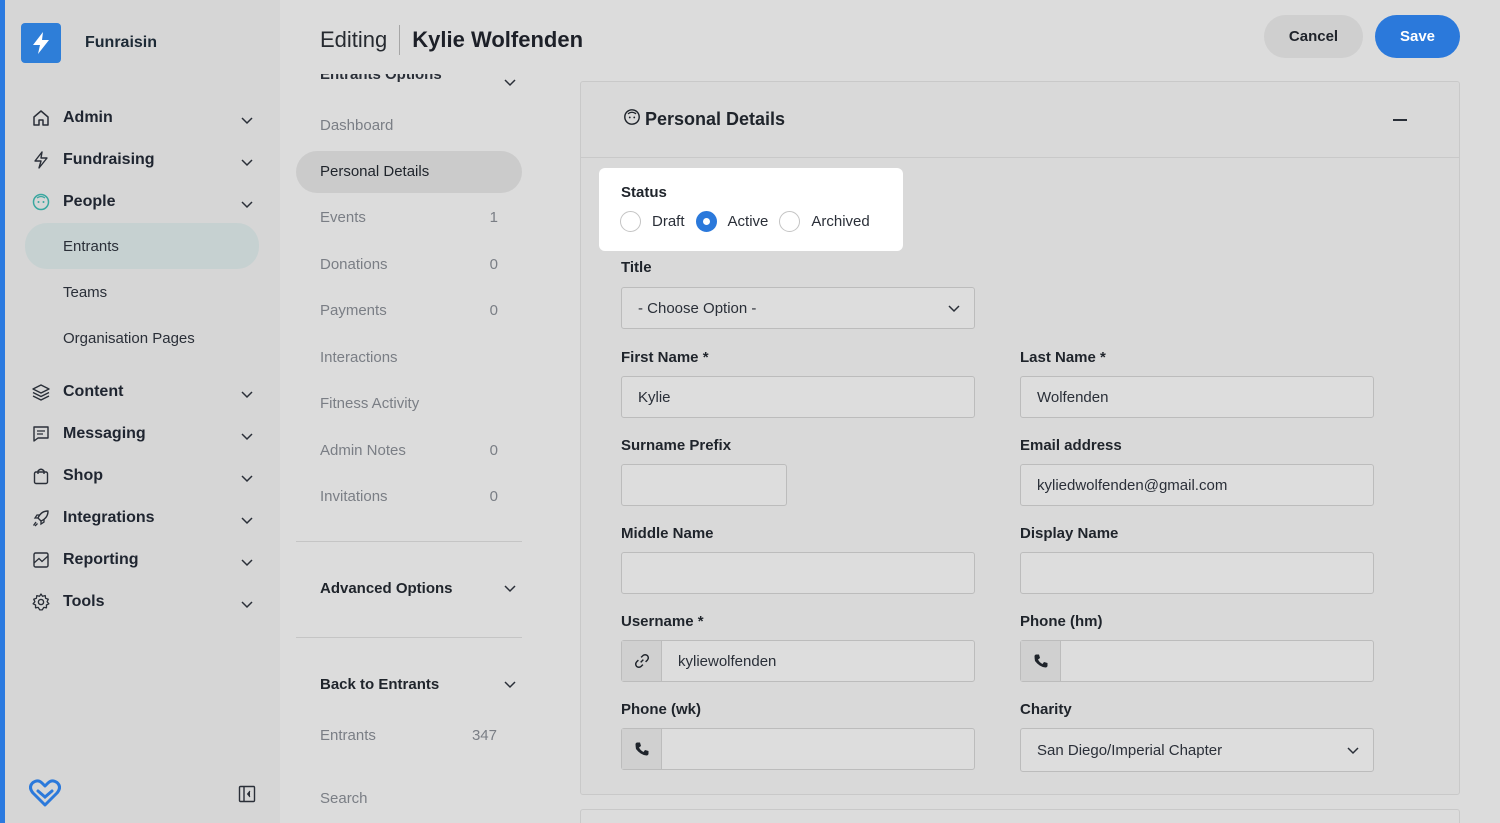  I want to click on option-events: Events 1, so click(409, 218).